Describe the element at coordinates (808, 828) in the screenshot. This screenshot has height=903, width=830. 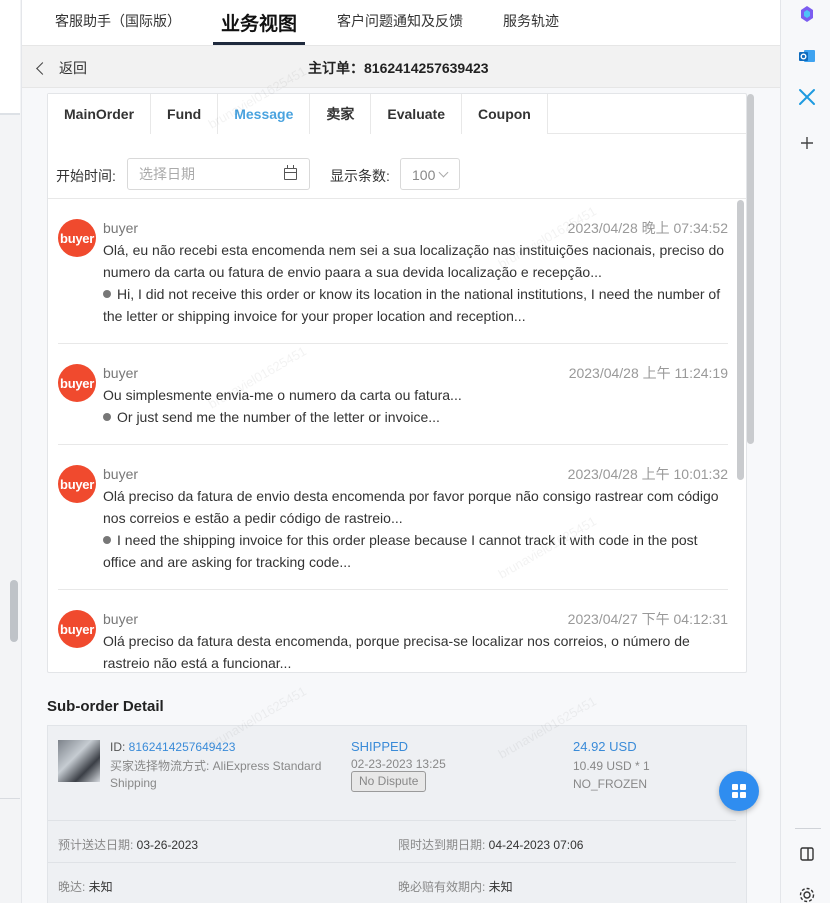
I see `rail-divider` at that location.